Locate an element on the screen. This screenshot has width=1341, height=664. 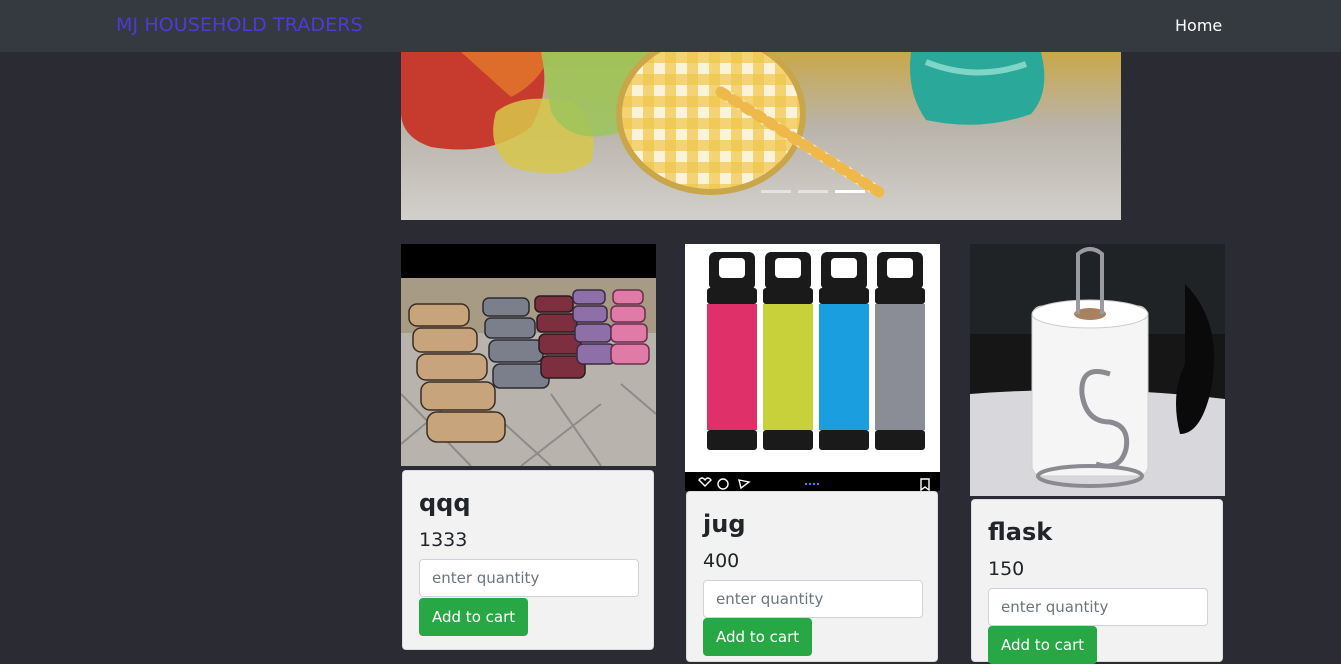
carousel-indicator-active is located at coordinates (850, 191).